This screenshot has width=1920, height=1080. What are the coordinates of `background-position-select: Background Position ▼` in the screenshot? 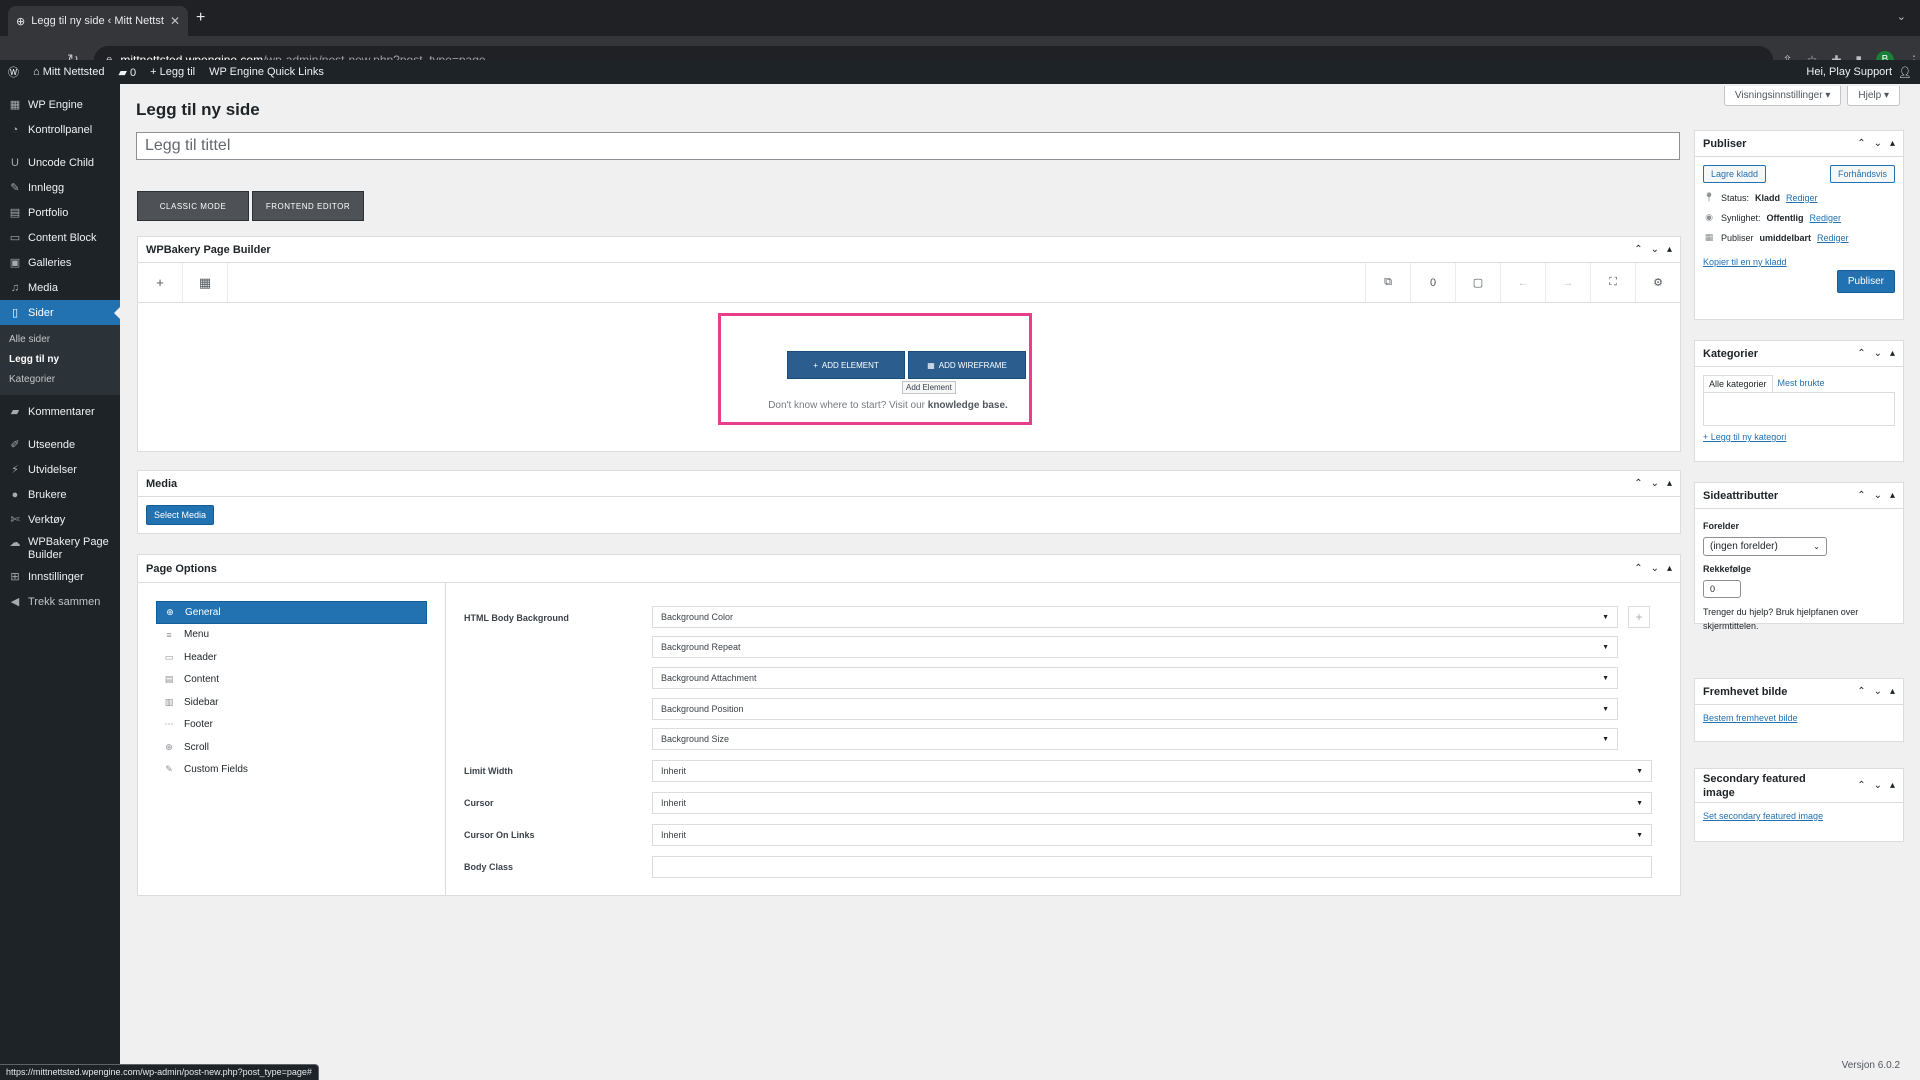 It's located at (1135, 709).